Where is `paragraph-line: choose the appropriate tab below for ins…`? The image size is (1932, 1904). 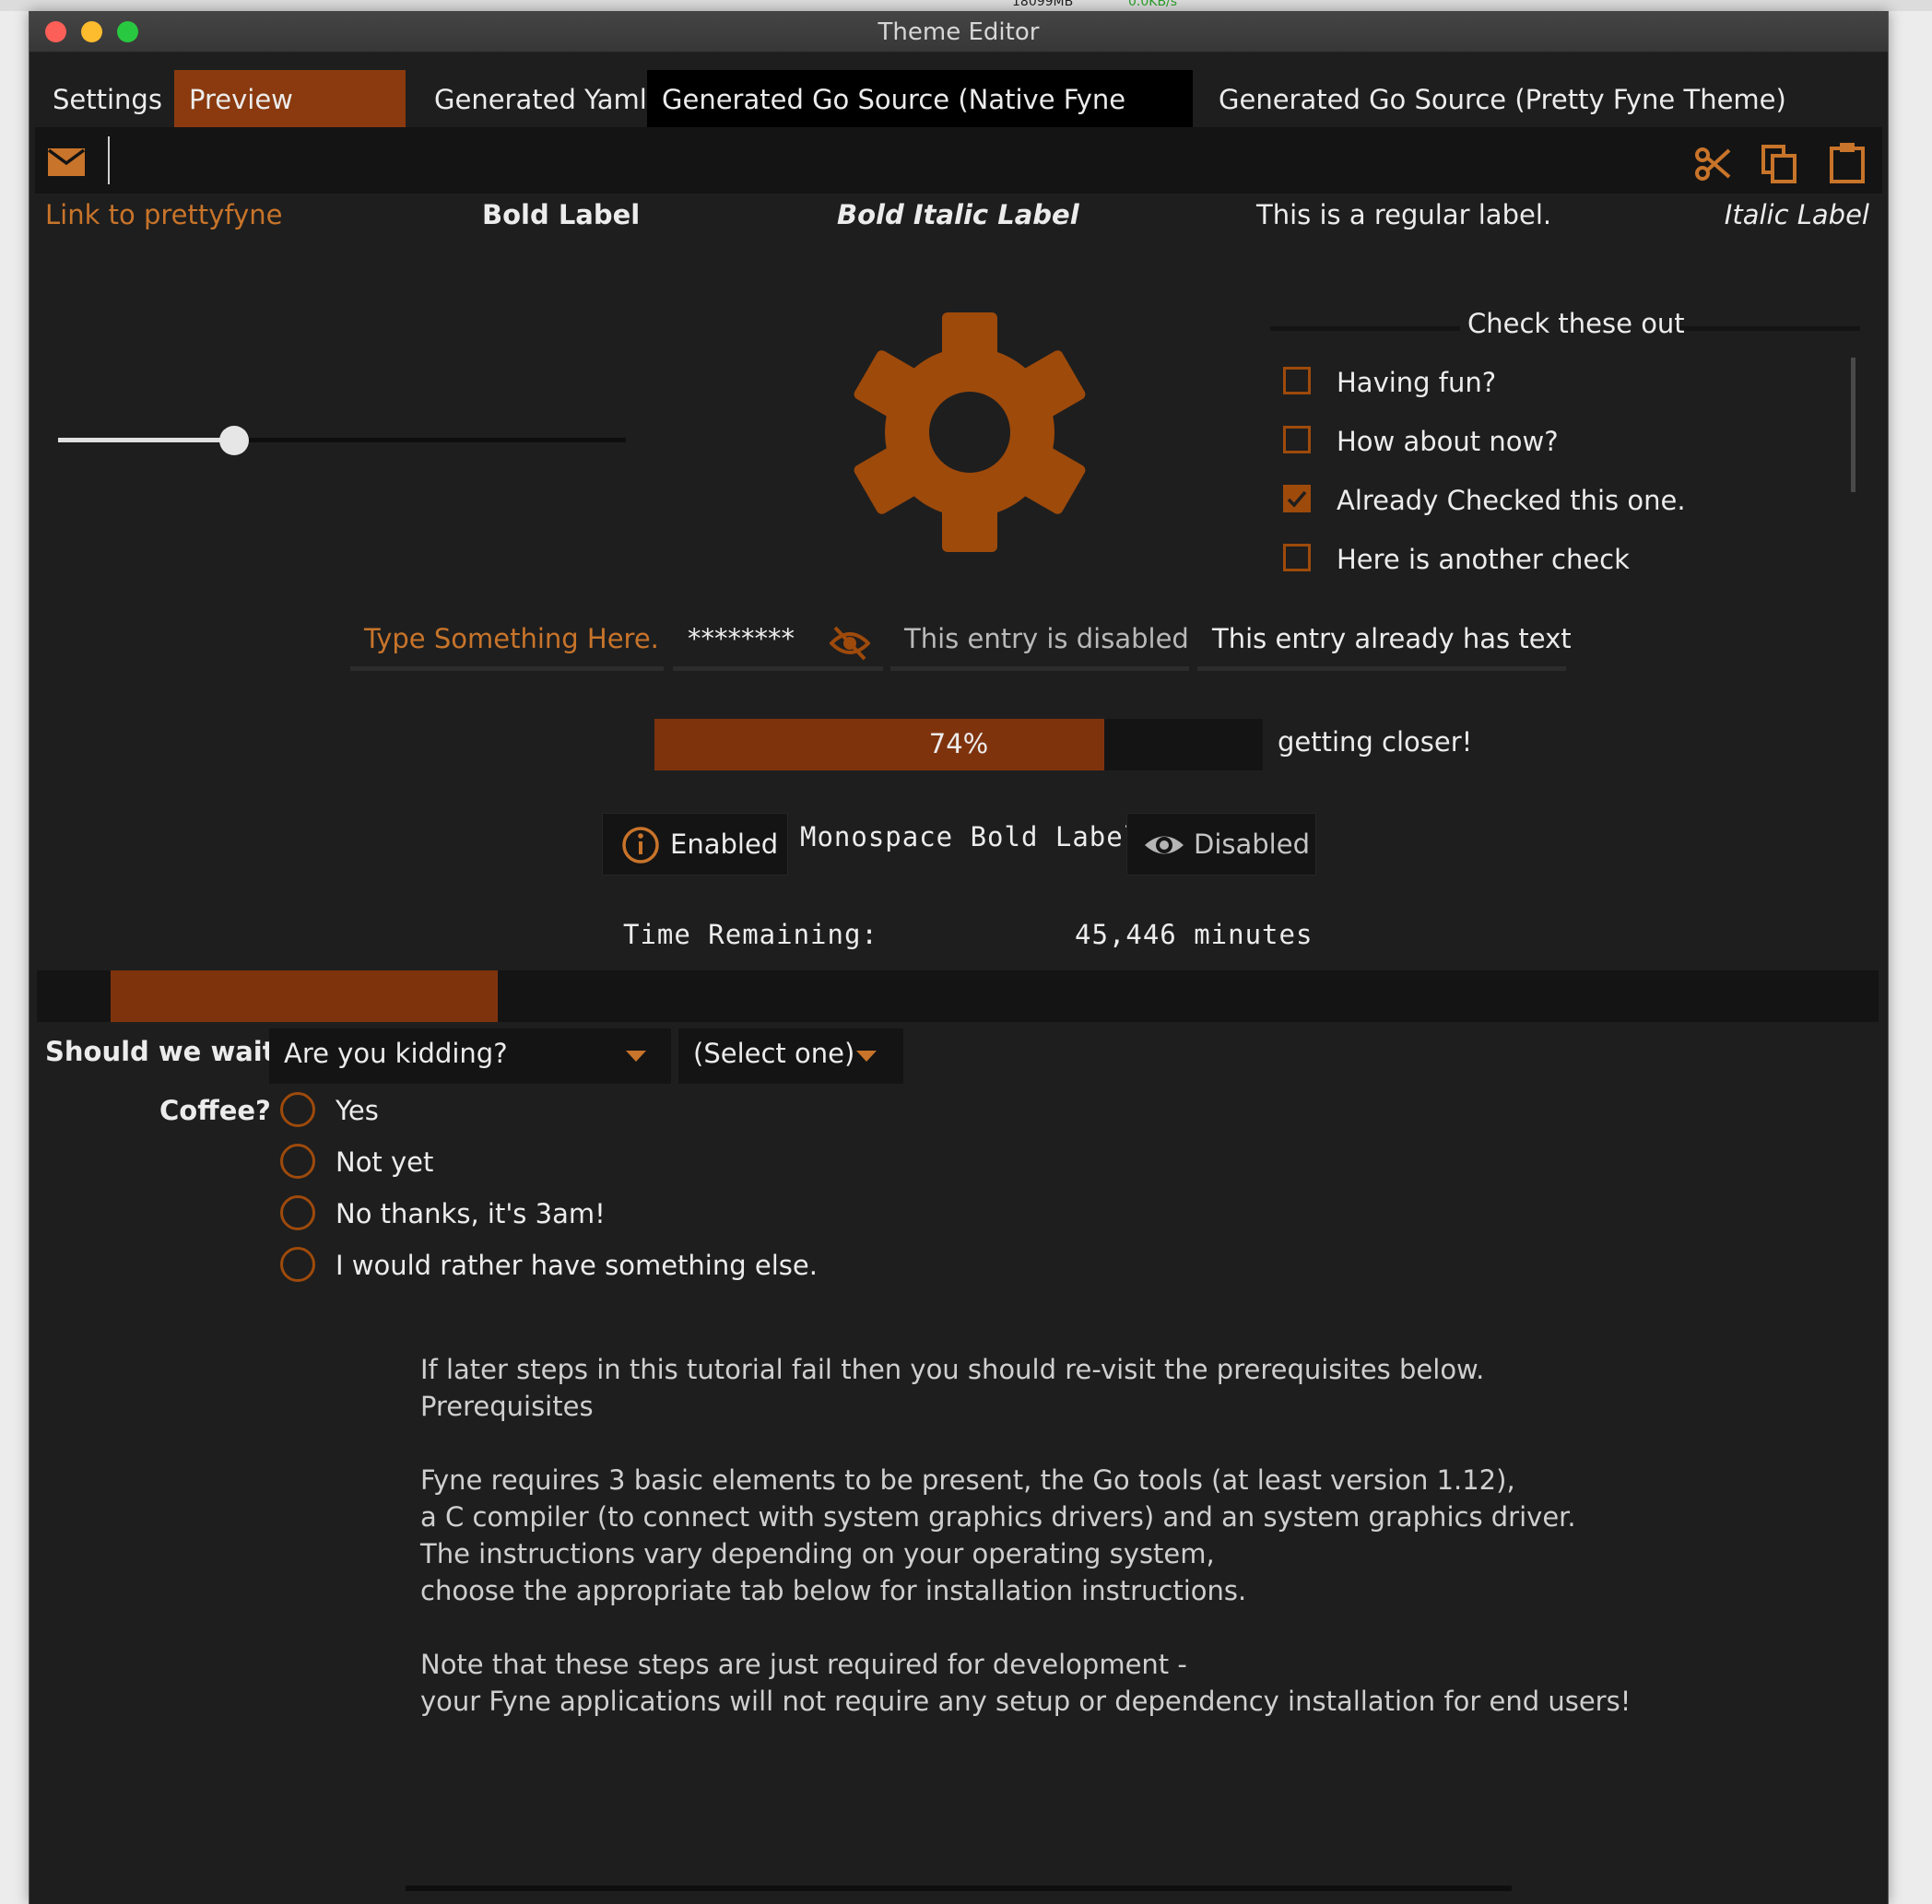 paragraph-line: choose the appropriate tab below for ins… is located at coordinates (833, 1590).